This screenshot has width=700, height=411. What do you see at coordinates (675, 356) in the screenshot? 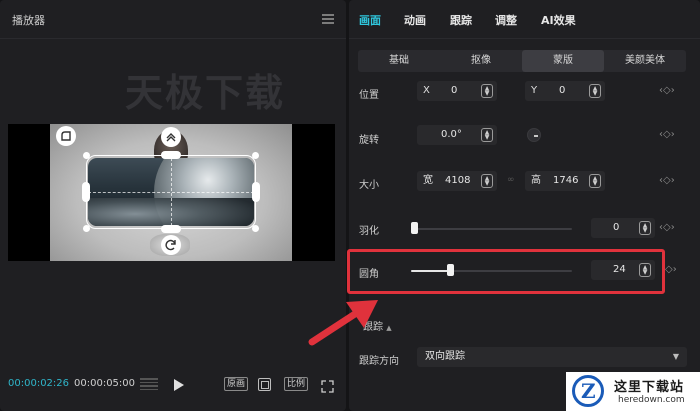
I see `chevron-down-icon: ▼` at bounding box center [675, 356].